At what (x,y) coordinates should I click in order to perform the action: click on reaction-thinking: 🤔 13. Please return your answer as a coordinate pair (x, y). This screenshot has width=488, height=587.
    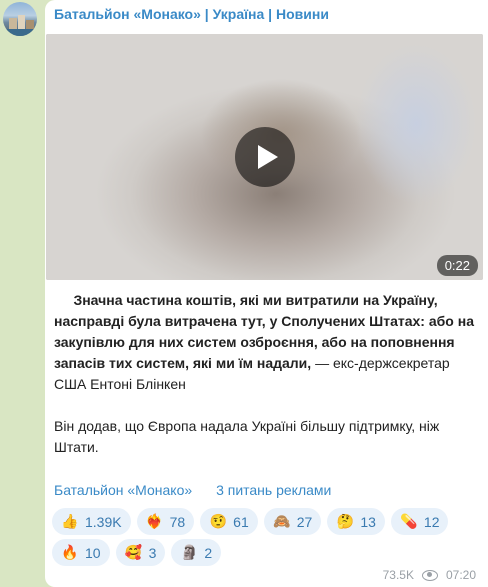
    Looking at the image, I should click on (356, 521).